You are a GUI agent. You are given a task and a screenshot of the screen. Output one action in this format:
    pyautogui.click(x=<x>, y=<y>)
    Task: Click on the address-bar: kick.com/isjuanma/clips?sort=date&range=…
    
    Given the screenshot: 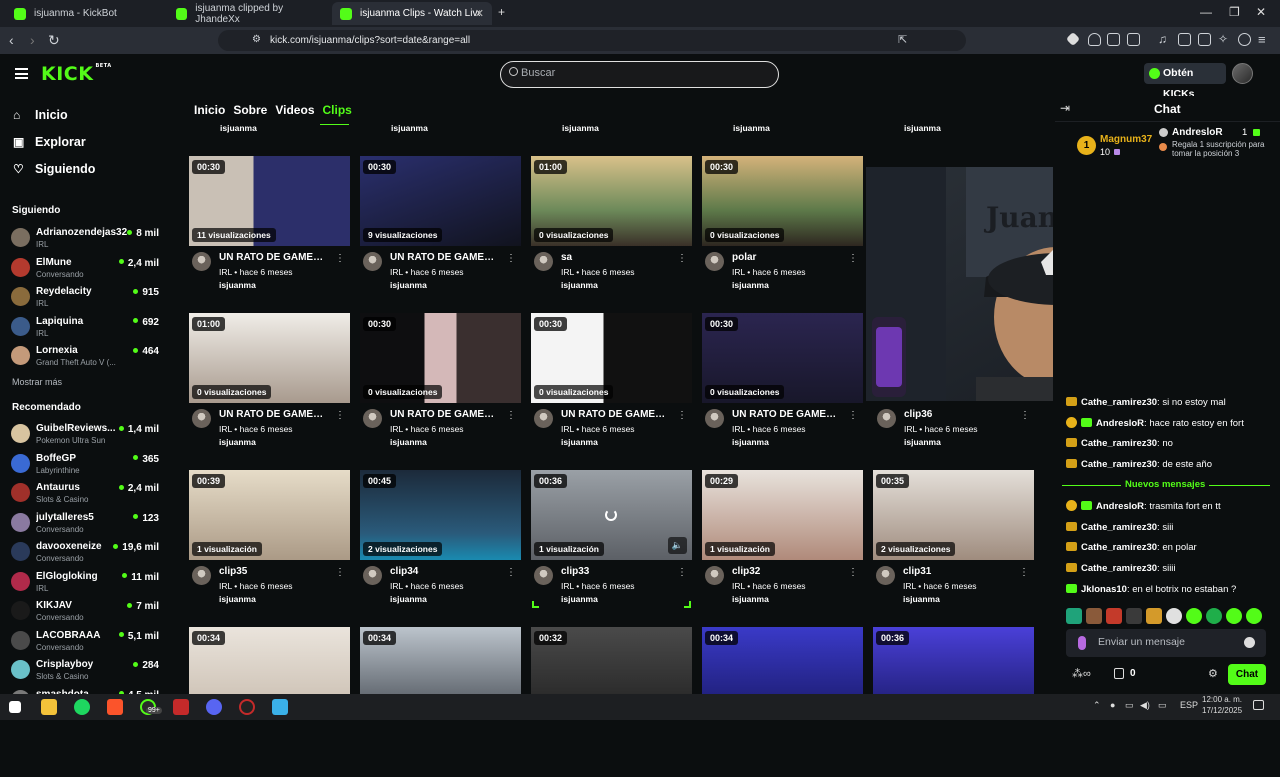 What is the action you would take?
    pyautogui.click(x=592, y=40)
    